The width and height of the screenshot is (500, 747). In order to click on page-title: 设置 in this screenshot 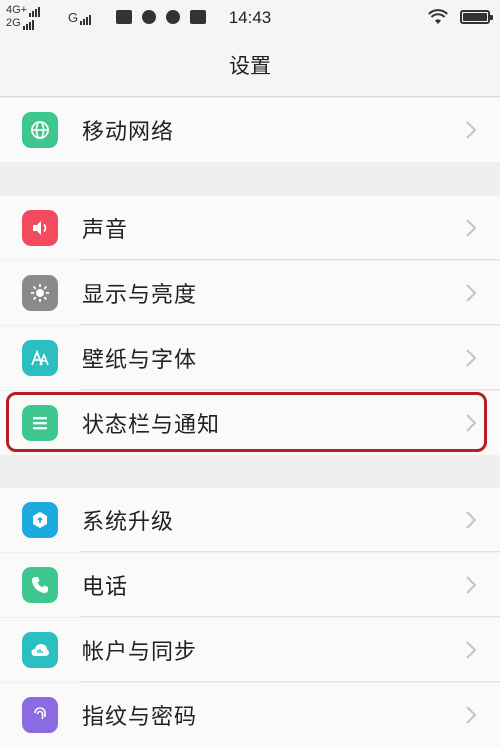, I will do `click(250, 66)`.